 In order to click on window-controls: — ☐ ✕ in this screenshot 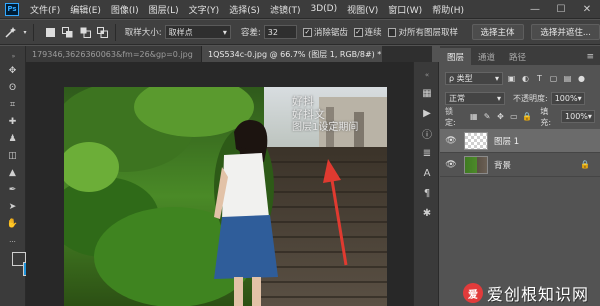, I will do `click(561, 9)`.